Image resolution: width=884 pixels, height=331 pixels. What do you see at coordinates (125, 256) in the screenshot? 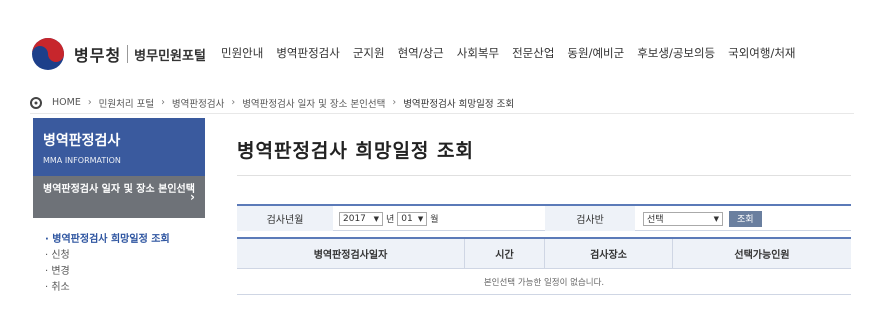
I see `submenu-item-apply: · 신청` at bounding box center [125, 256].